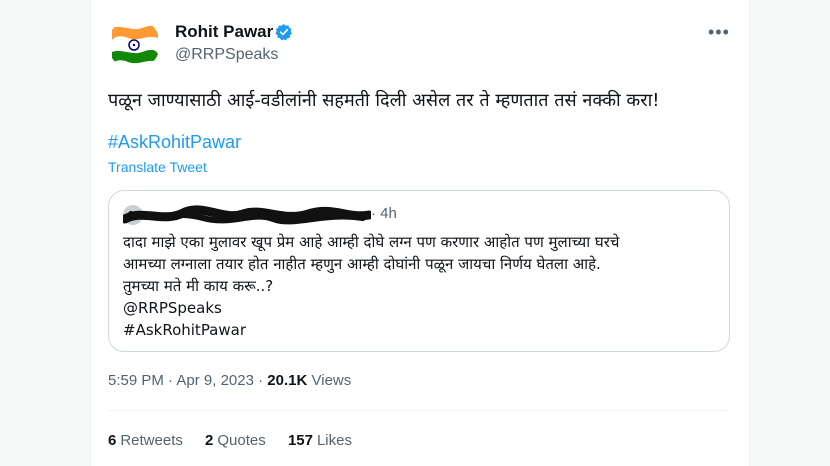  I want to click on right-sidebar-strip, so click(789, 233).